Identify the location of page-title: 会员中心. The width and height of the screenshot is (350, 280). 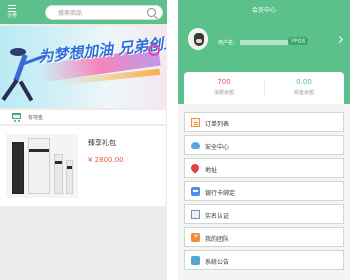
(263, 10).